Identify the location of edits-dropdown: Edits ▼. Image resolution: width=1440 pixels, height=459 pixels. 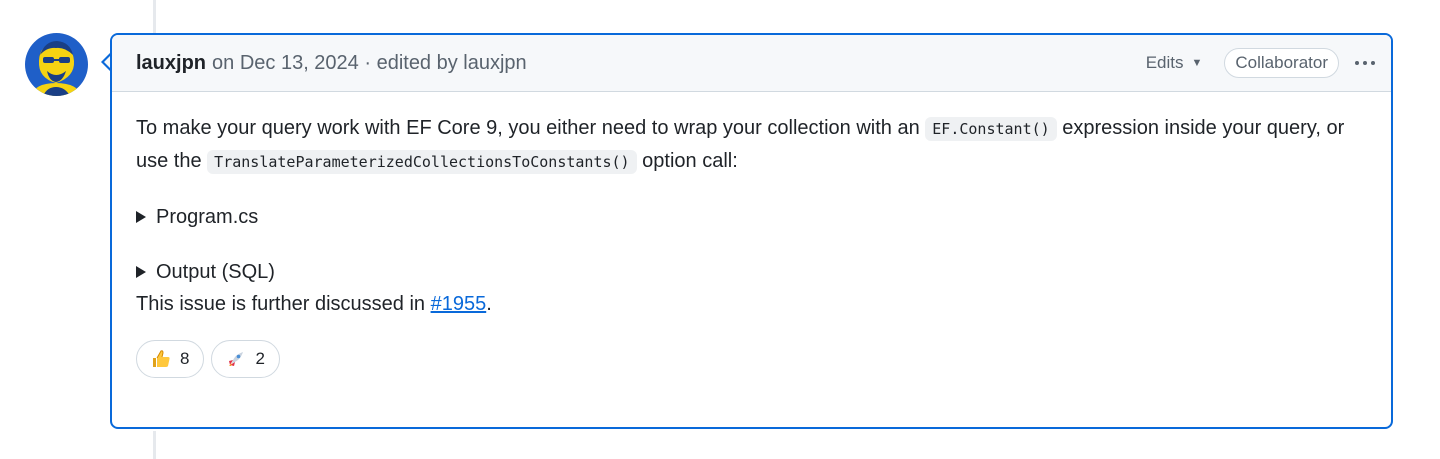
(1174, 63).